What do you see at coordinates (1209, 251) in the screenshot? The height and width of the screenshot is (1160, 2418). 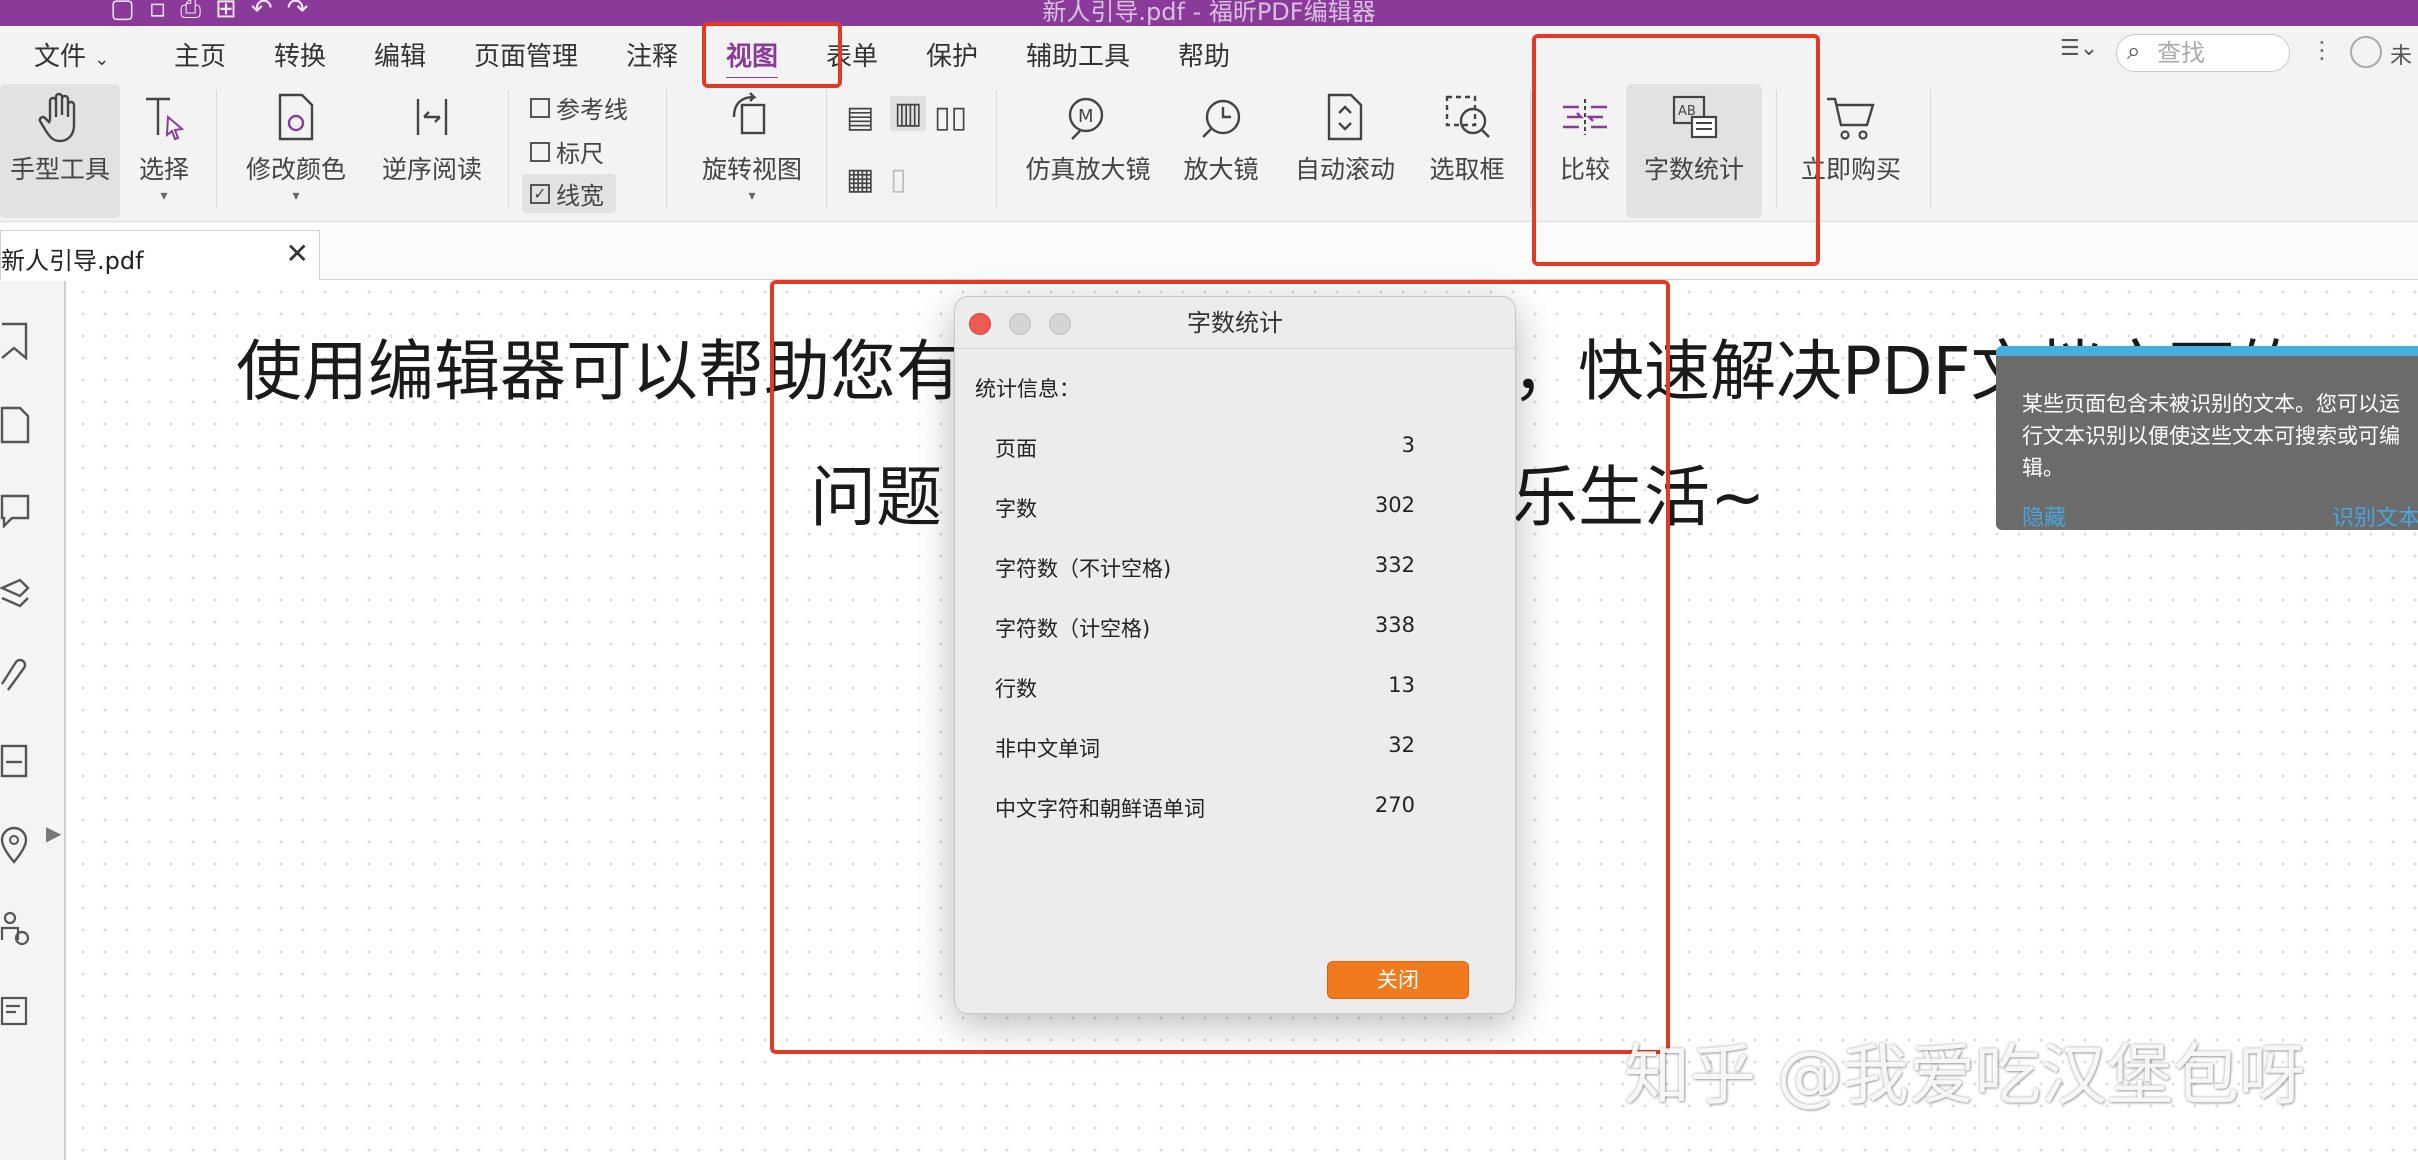 I see `document-tabs: 新人引导.pdf ✕` at bounding box center [1209, 251].